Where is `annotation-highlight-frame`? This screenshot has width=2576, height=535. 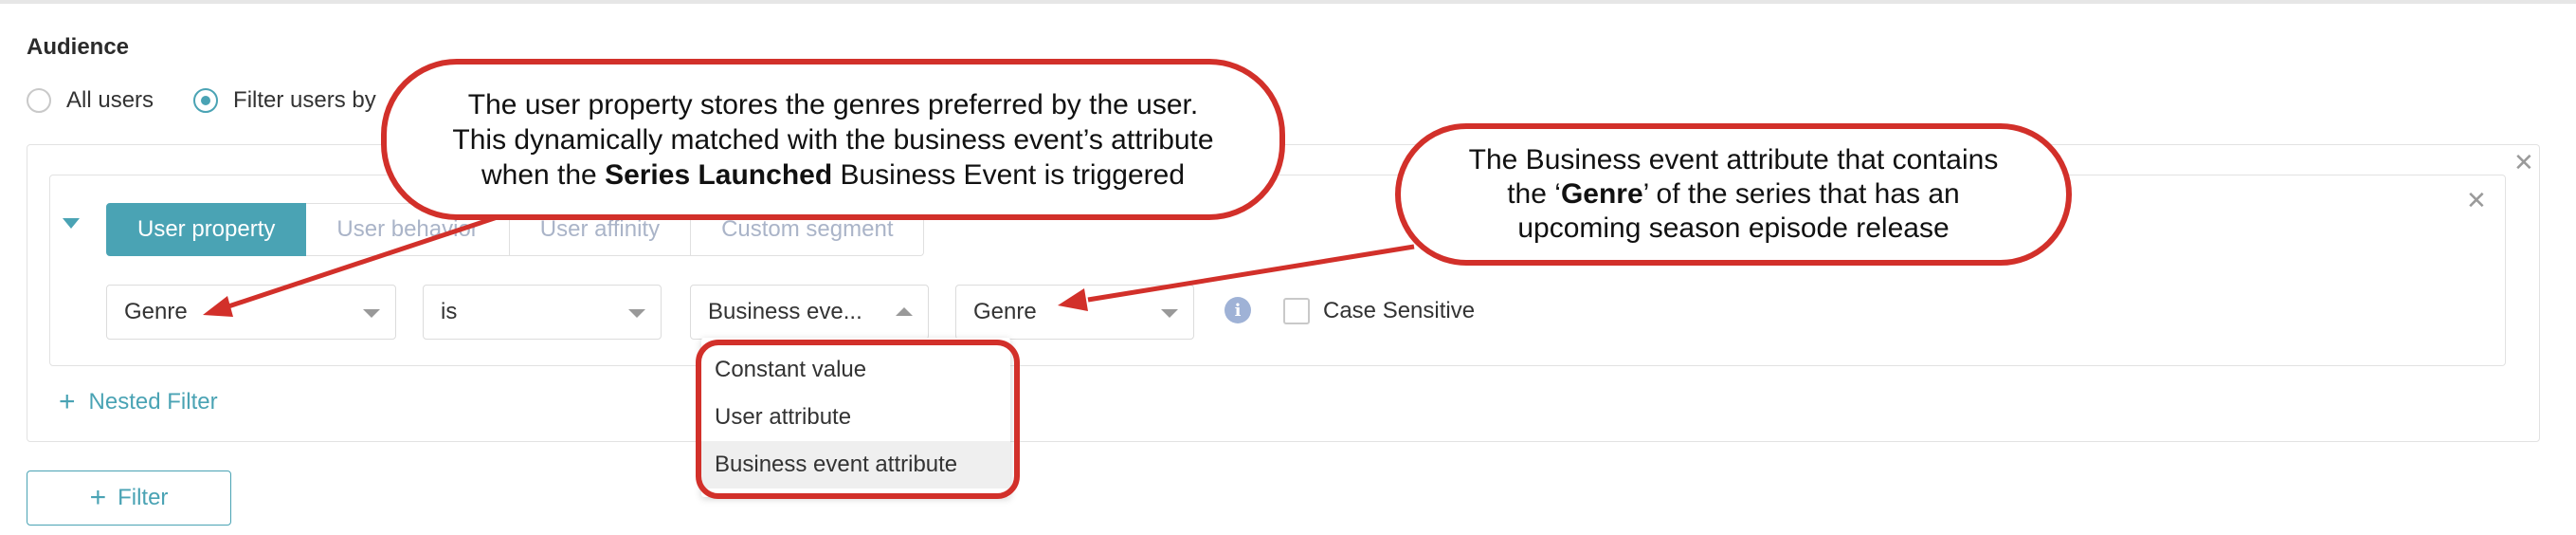 annotation-highlight-frame is located at coordinates (858, 419).